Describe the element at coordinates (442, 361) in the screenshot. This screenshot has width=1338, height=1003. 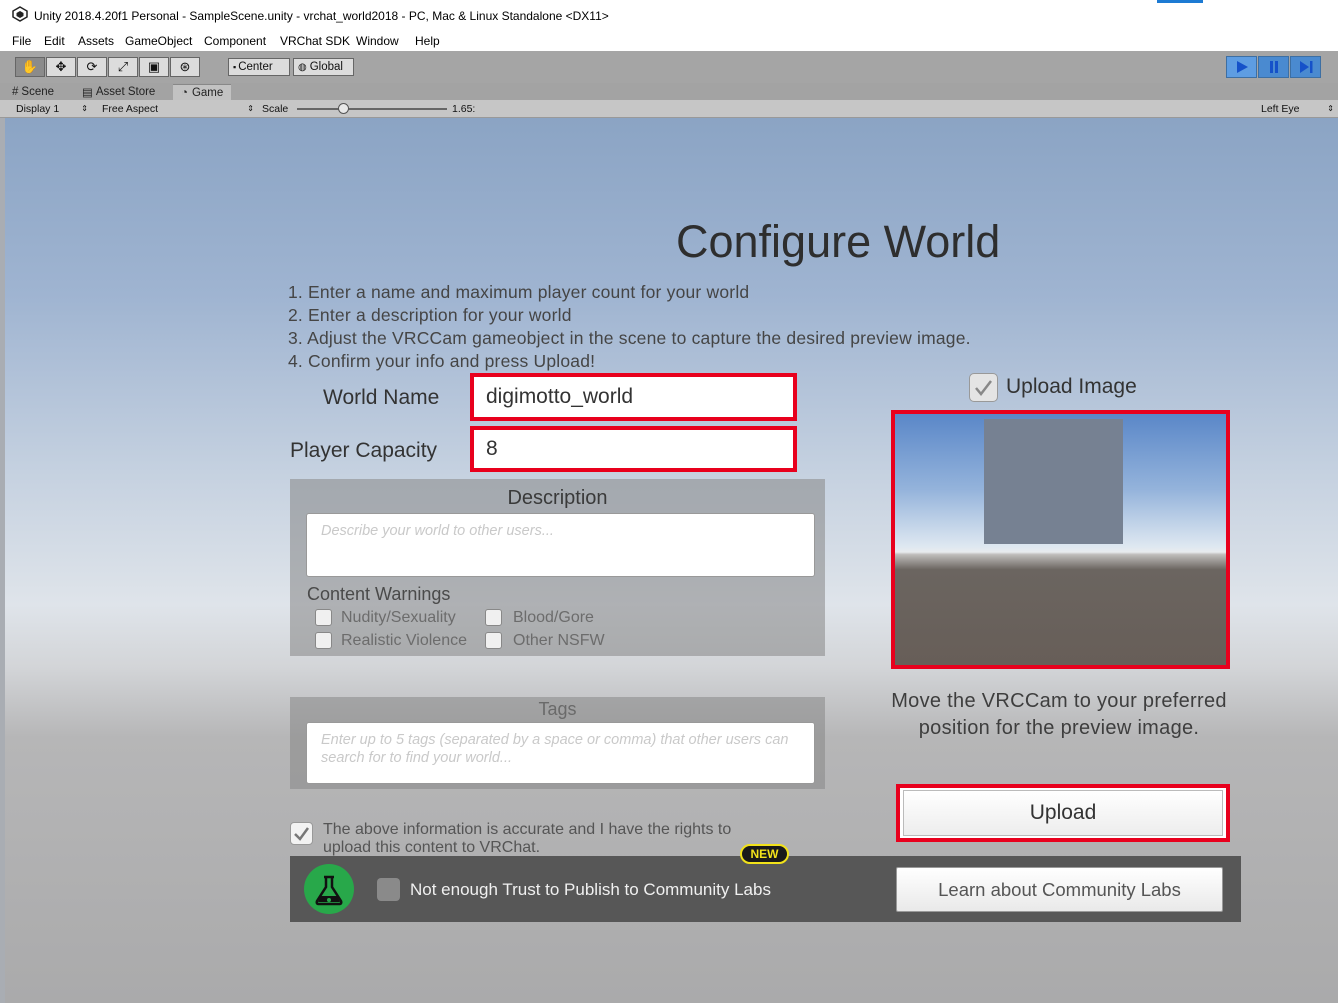
I see `instruction-step: 4. Confirm your info and press Upload!` at that location.